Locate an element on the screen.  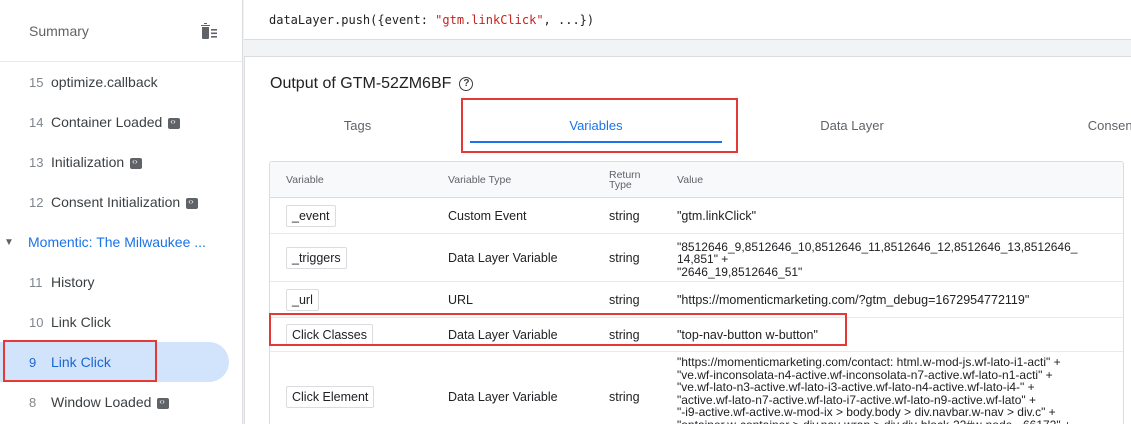
event-label: optimize.callback is located at coordinates (104, 82).